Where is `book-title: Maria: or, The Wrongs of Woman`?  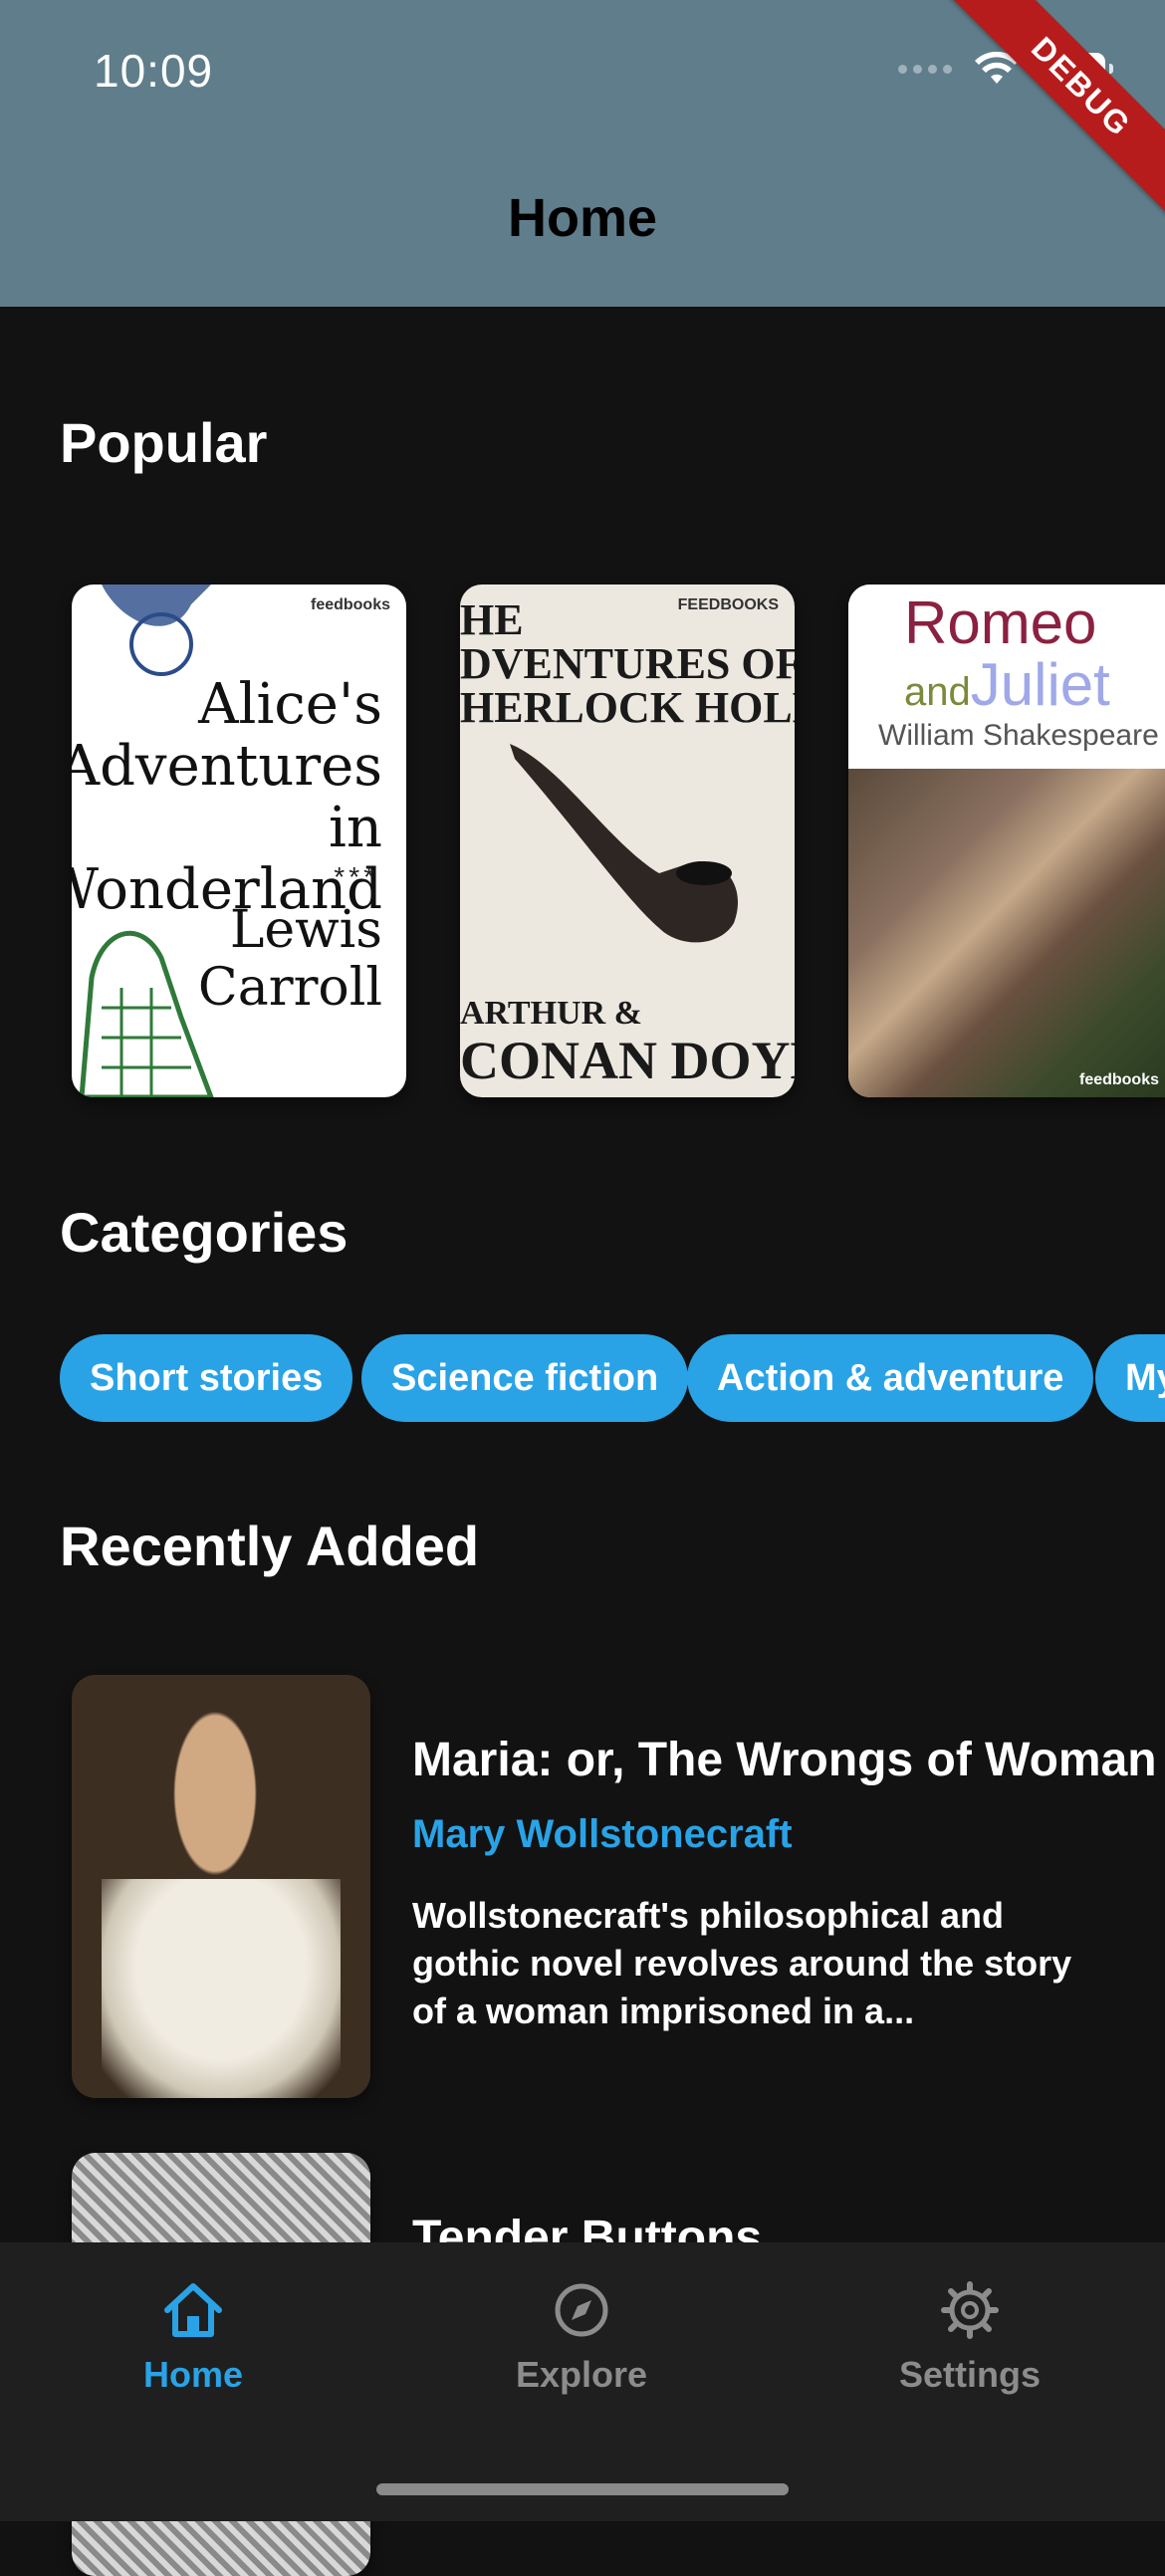 book-title: Maria: or, The Wrongs of Woman is located at coordinates (785, 1760).